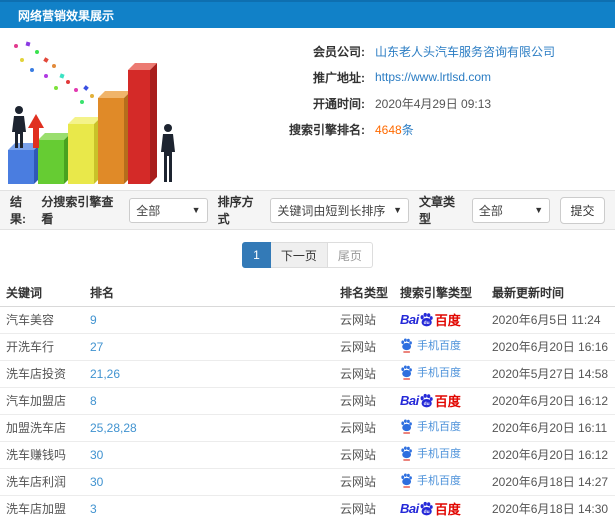  Describe the element at coordinates (45, 455) in the screenshot. I see `cell-keyword: 洗车赚钱吗` at that location.